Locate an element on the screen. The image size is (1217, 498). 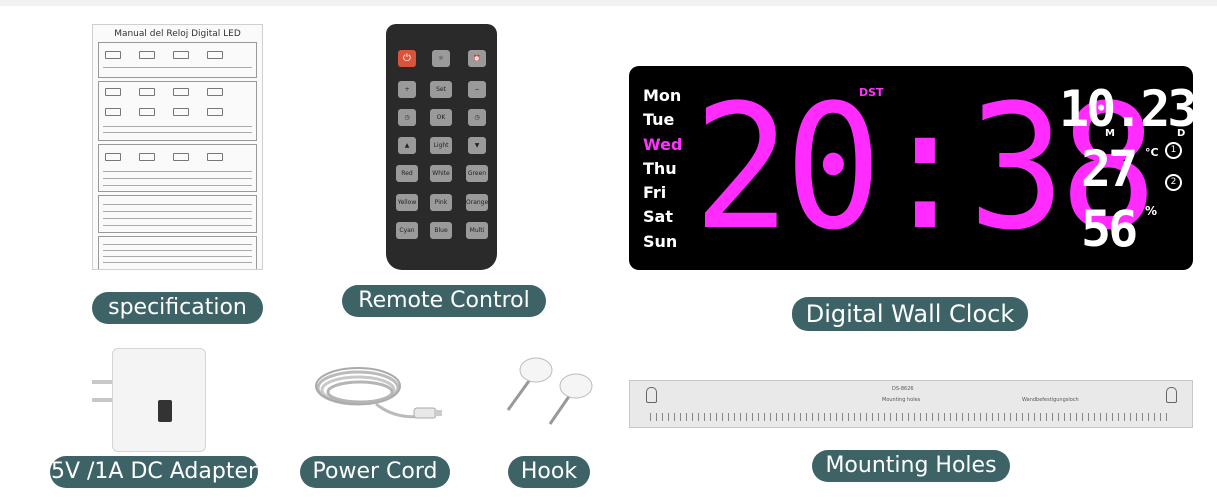
label-remote-control: Remote Control is located at coordinates (444, 301).